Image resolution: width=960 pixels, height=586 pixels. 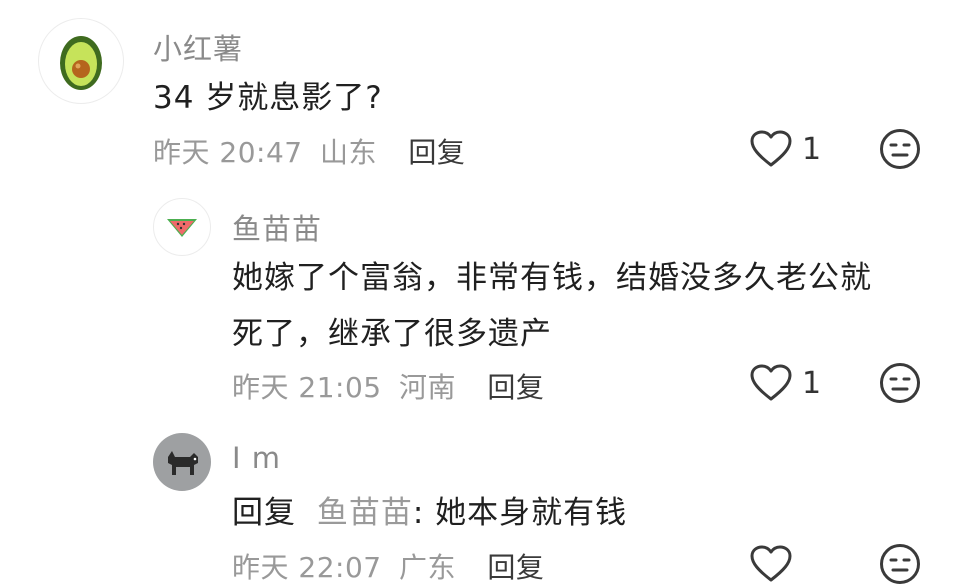 What do you see at coordinates (582, 306) in the screenshot?
I see `comment-text: 她嫁了个富翁，非常有钱，结婚没多久老公就 死了，继承了很多遗产` at bounding box center [582, 306].